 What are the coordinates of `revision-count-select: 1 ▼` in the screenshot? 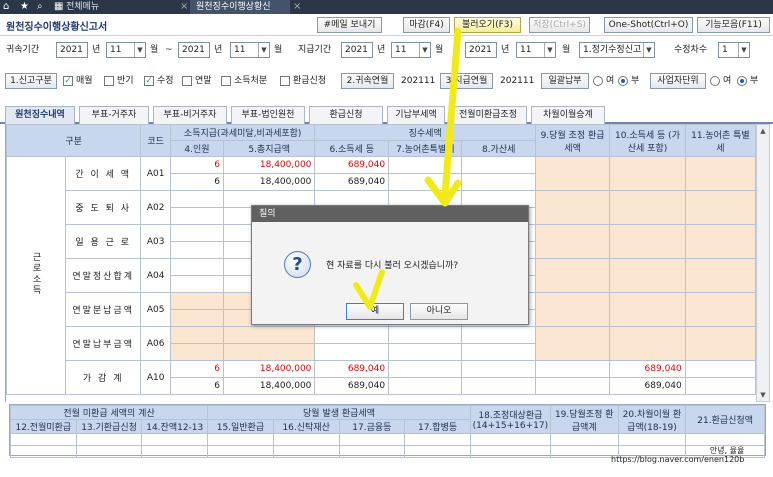 It's located at (734, 50).